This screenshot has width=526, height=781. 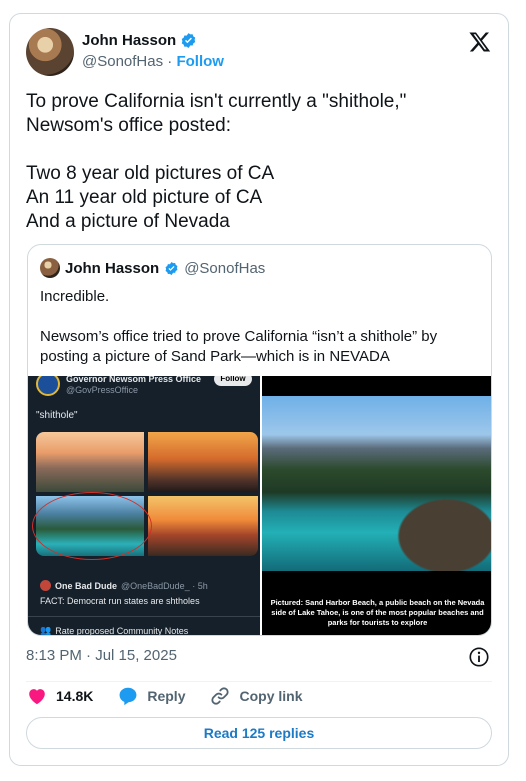 What do you see at coordinates (86, 585) in the screenshot?
I see `embedded-reply-name: One Bad Dude` at bounding box center [86, 585].